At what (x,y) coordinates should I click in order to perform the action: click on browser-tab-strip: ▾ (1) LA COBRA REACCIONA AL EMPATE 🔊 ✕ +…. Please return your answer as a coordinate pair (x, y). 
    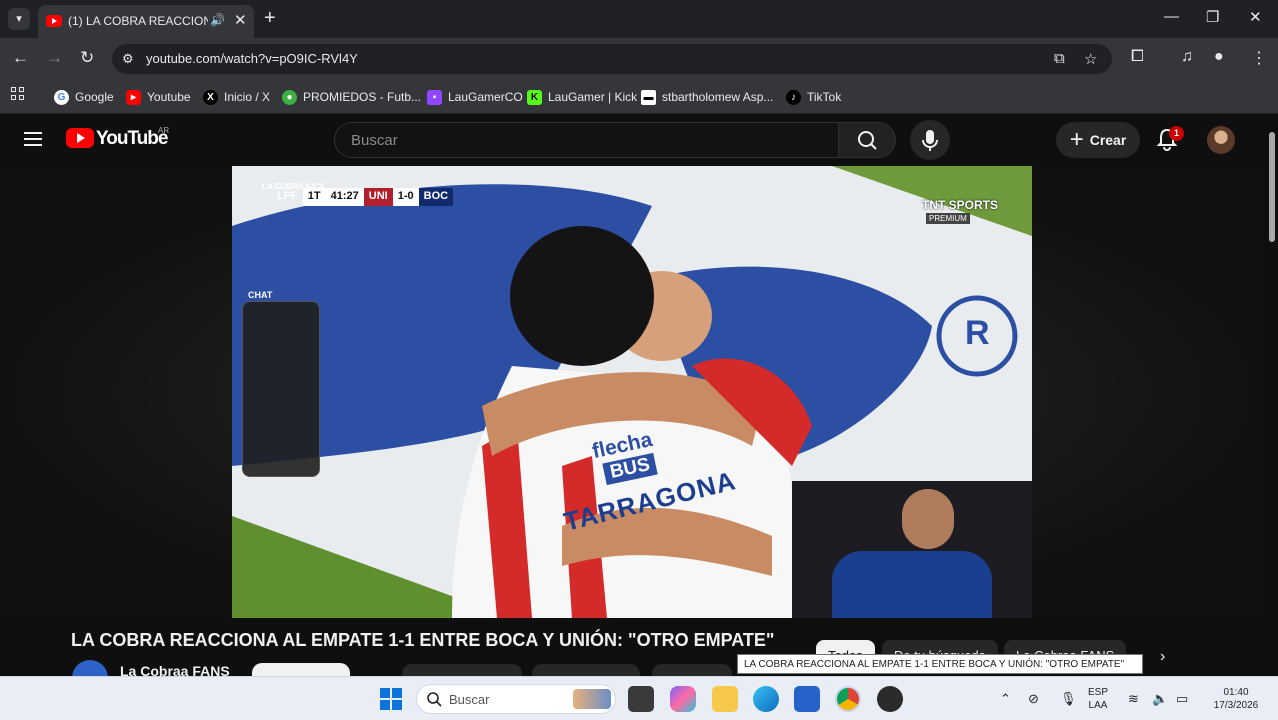
    Looking at the image, I should click on (639, 19).